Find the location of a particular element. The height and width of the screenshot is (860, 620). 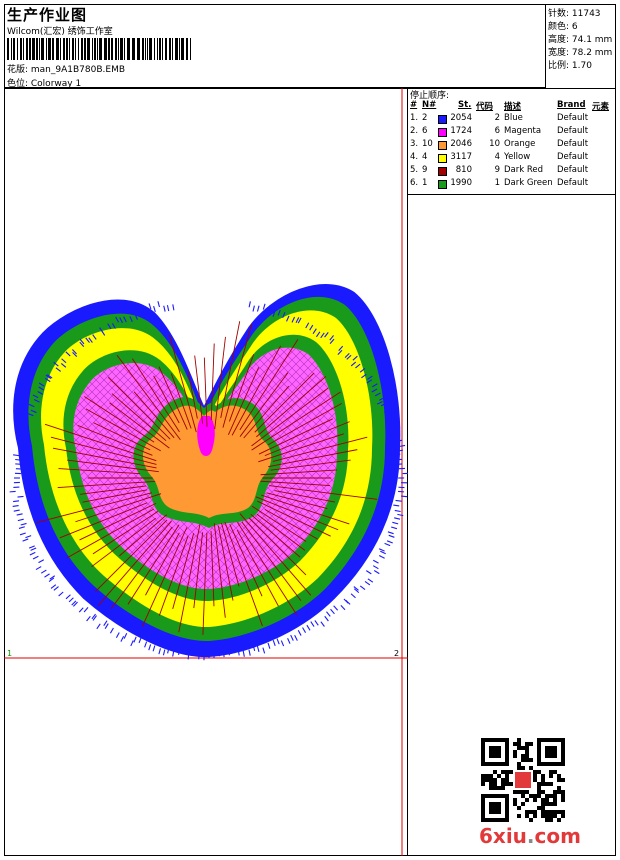

table-row: 4. 4 3117 4 Yellow Default is located at coordinates (512, 158).